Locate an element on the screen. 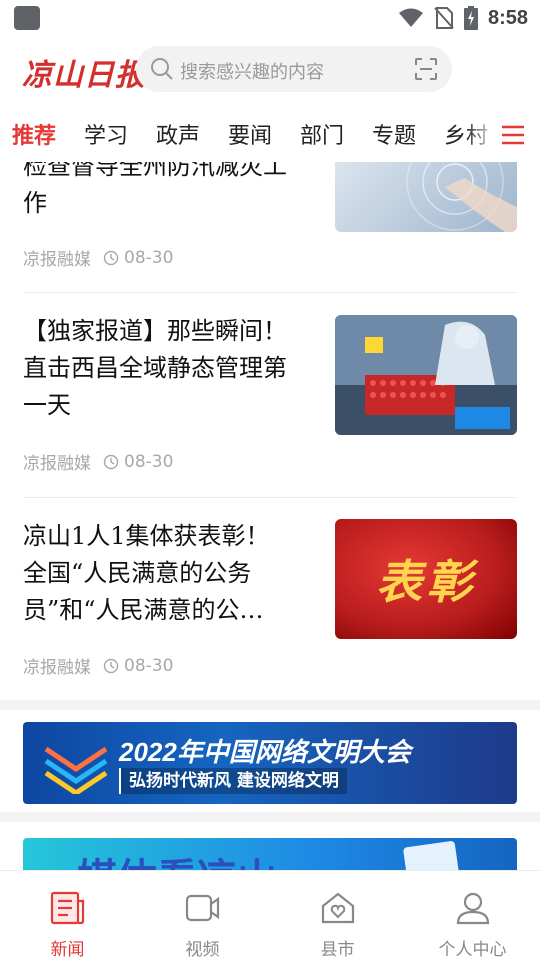 This screenshot has width=540, height=960. app-header: 凉山日报 搜索感兴趣的内容 is located at coordinates (270, 71).